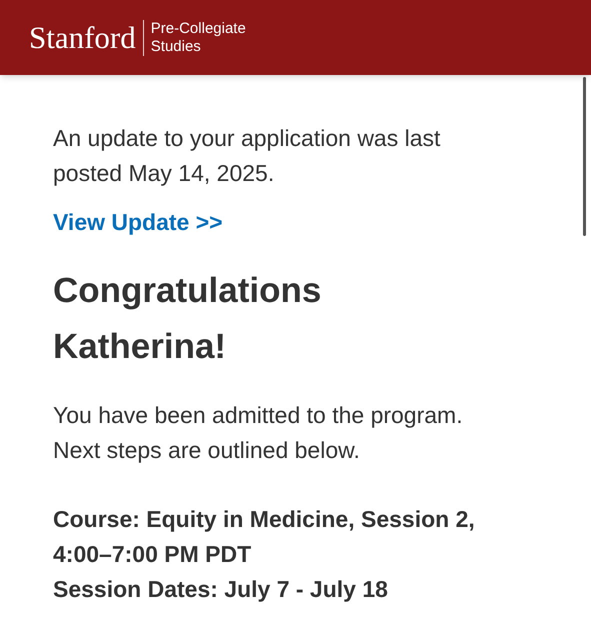  What do you see at coordinates (258, 433) in the screenshot?
I see `admission-text: You have been admitted to the program. Next steps are outlined below.` at bounding box center [258, 433].